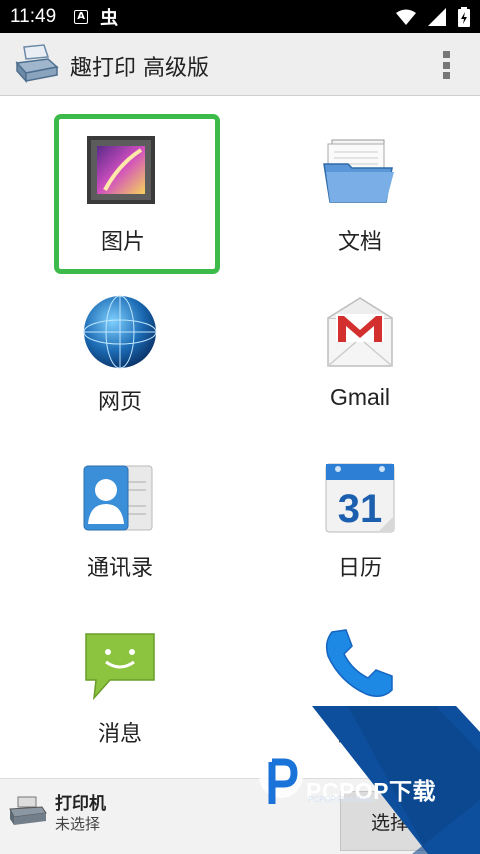  I want to click on status-bar: 11:49 A 虫, so click(240, 16).